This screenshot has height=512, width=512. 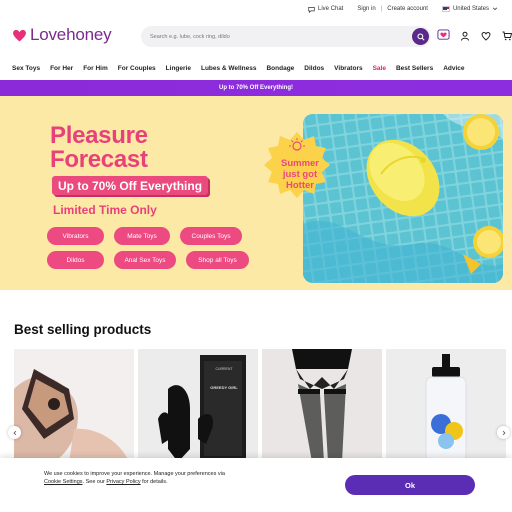 I want to click on hero-title: Pleasure Forecast, so click(x=99, y=148).